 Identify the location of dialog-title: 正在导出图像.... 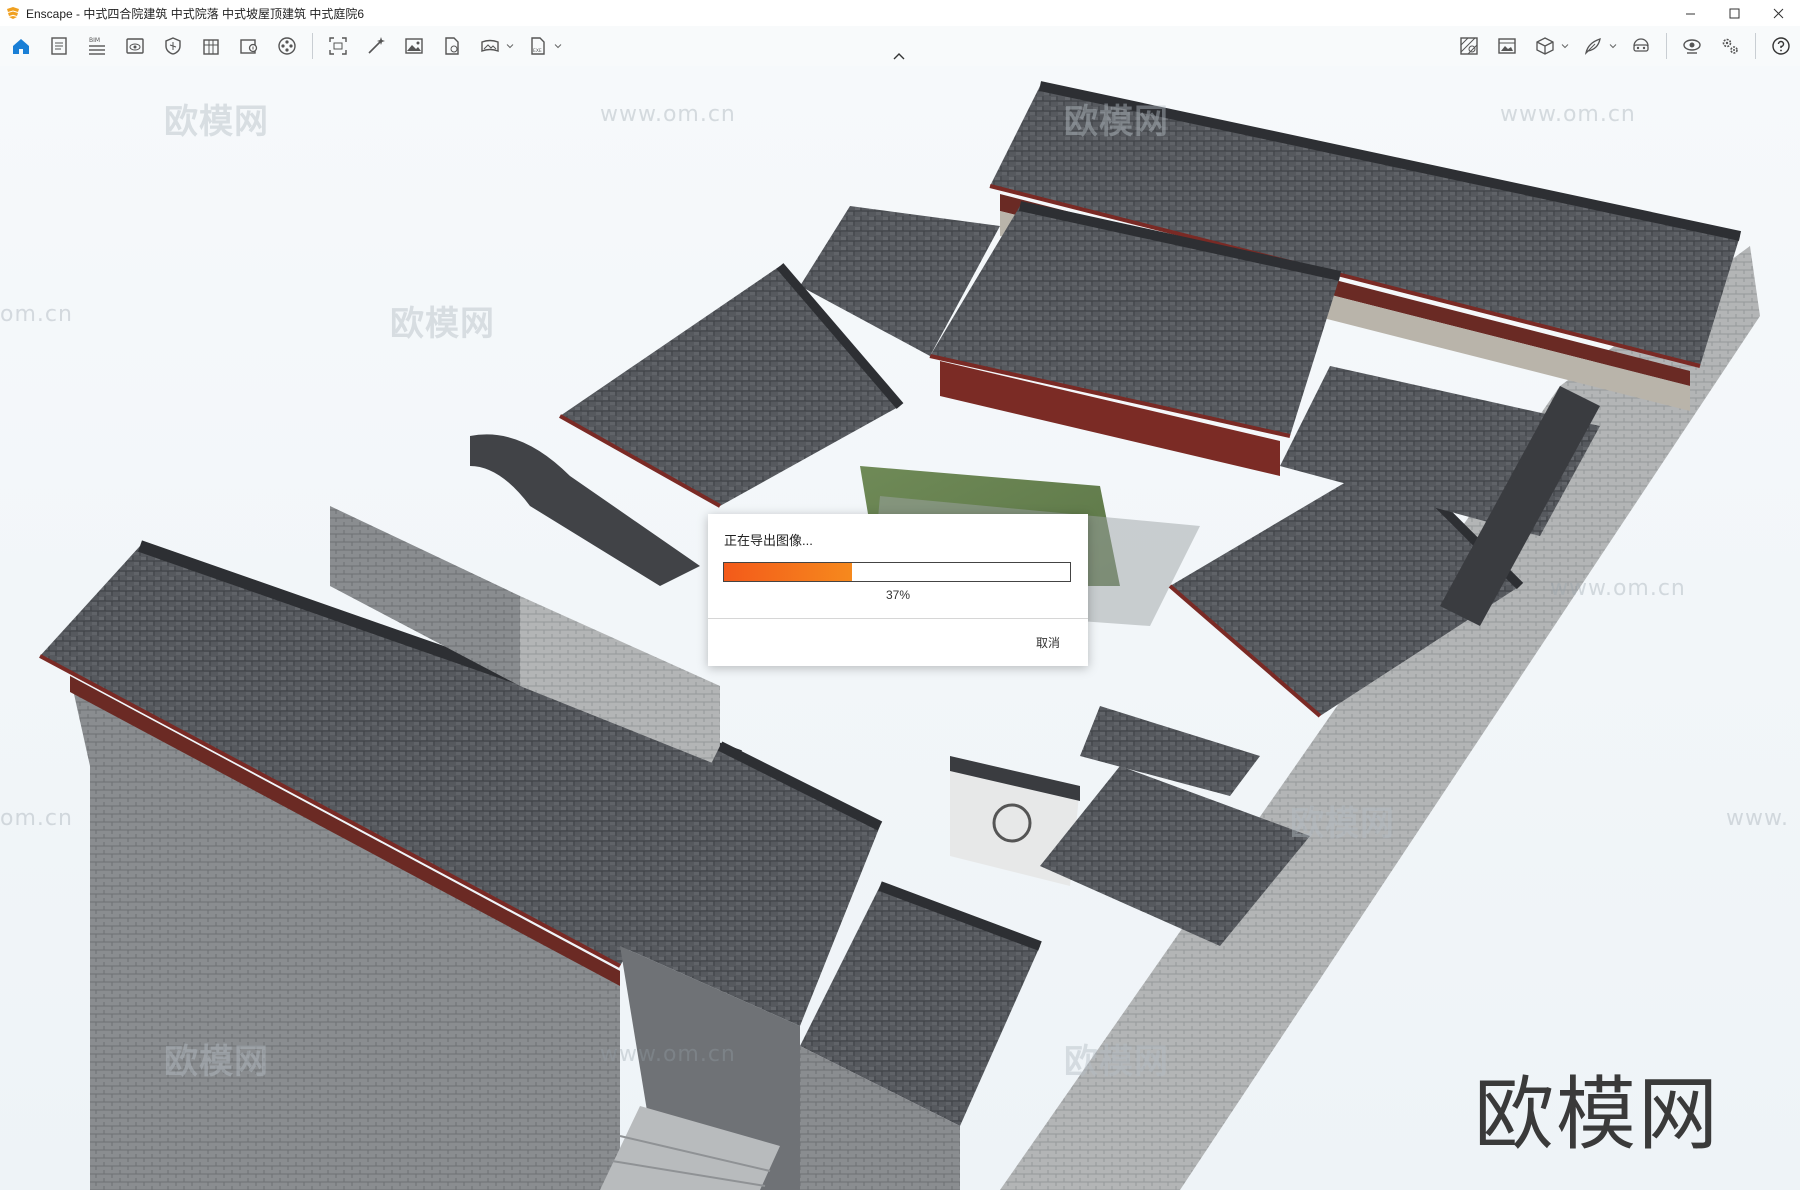
(768, 540).